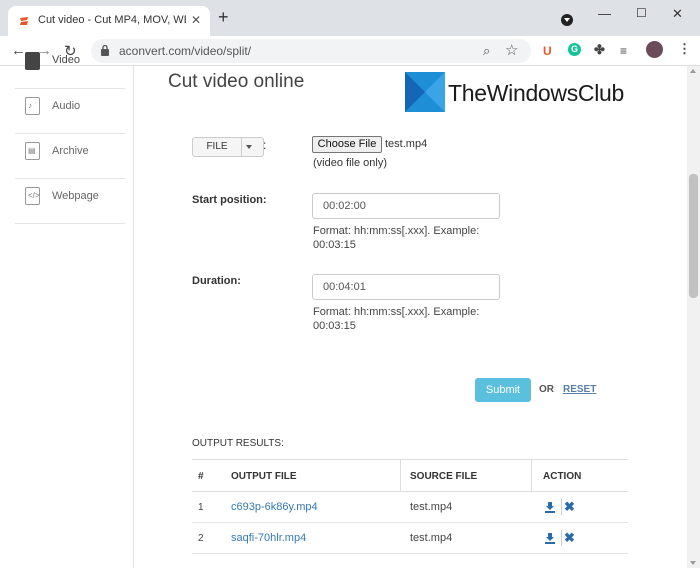  Describe the element at coordinates (112, 20) in the screenshot. I see `tab-title: Cut video - Cut MP4, MOV, WEBM` at that location.